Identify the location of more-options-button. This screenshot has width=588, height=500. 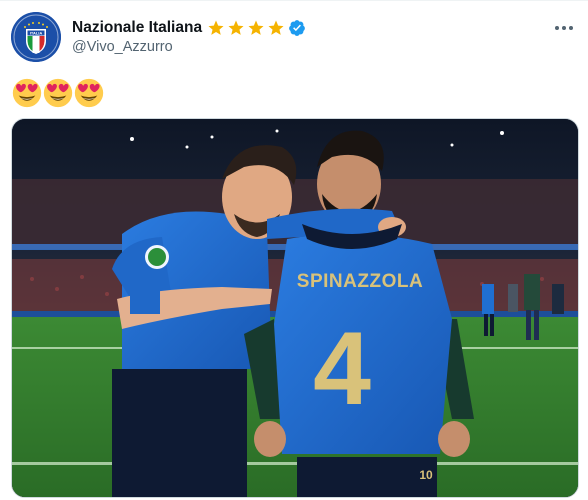
(564, 28).